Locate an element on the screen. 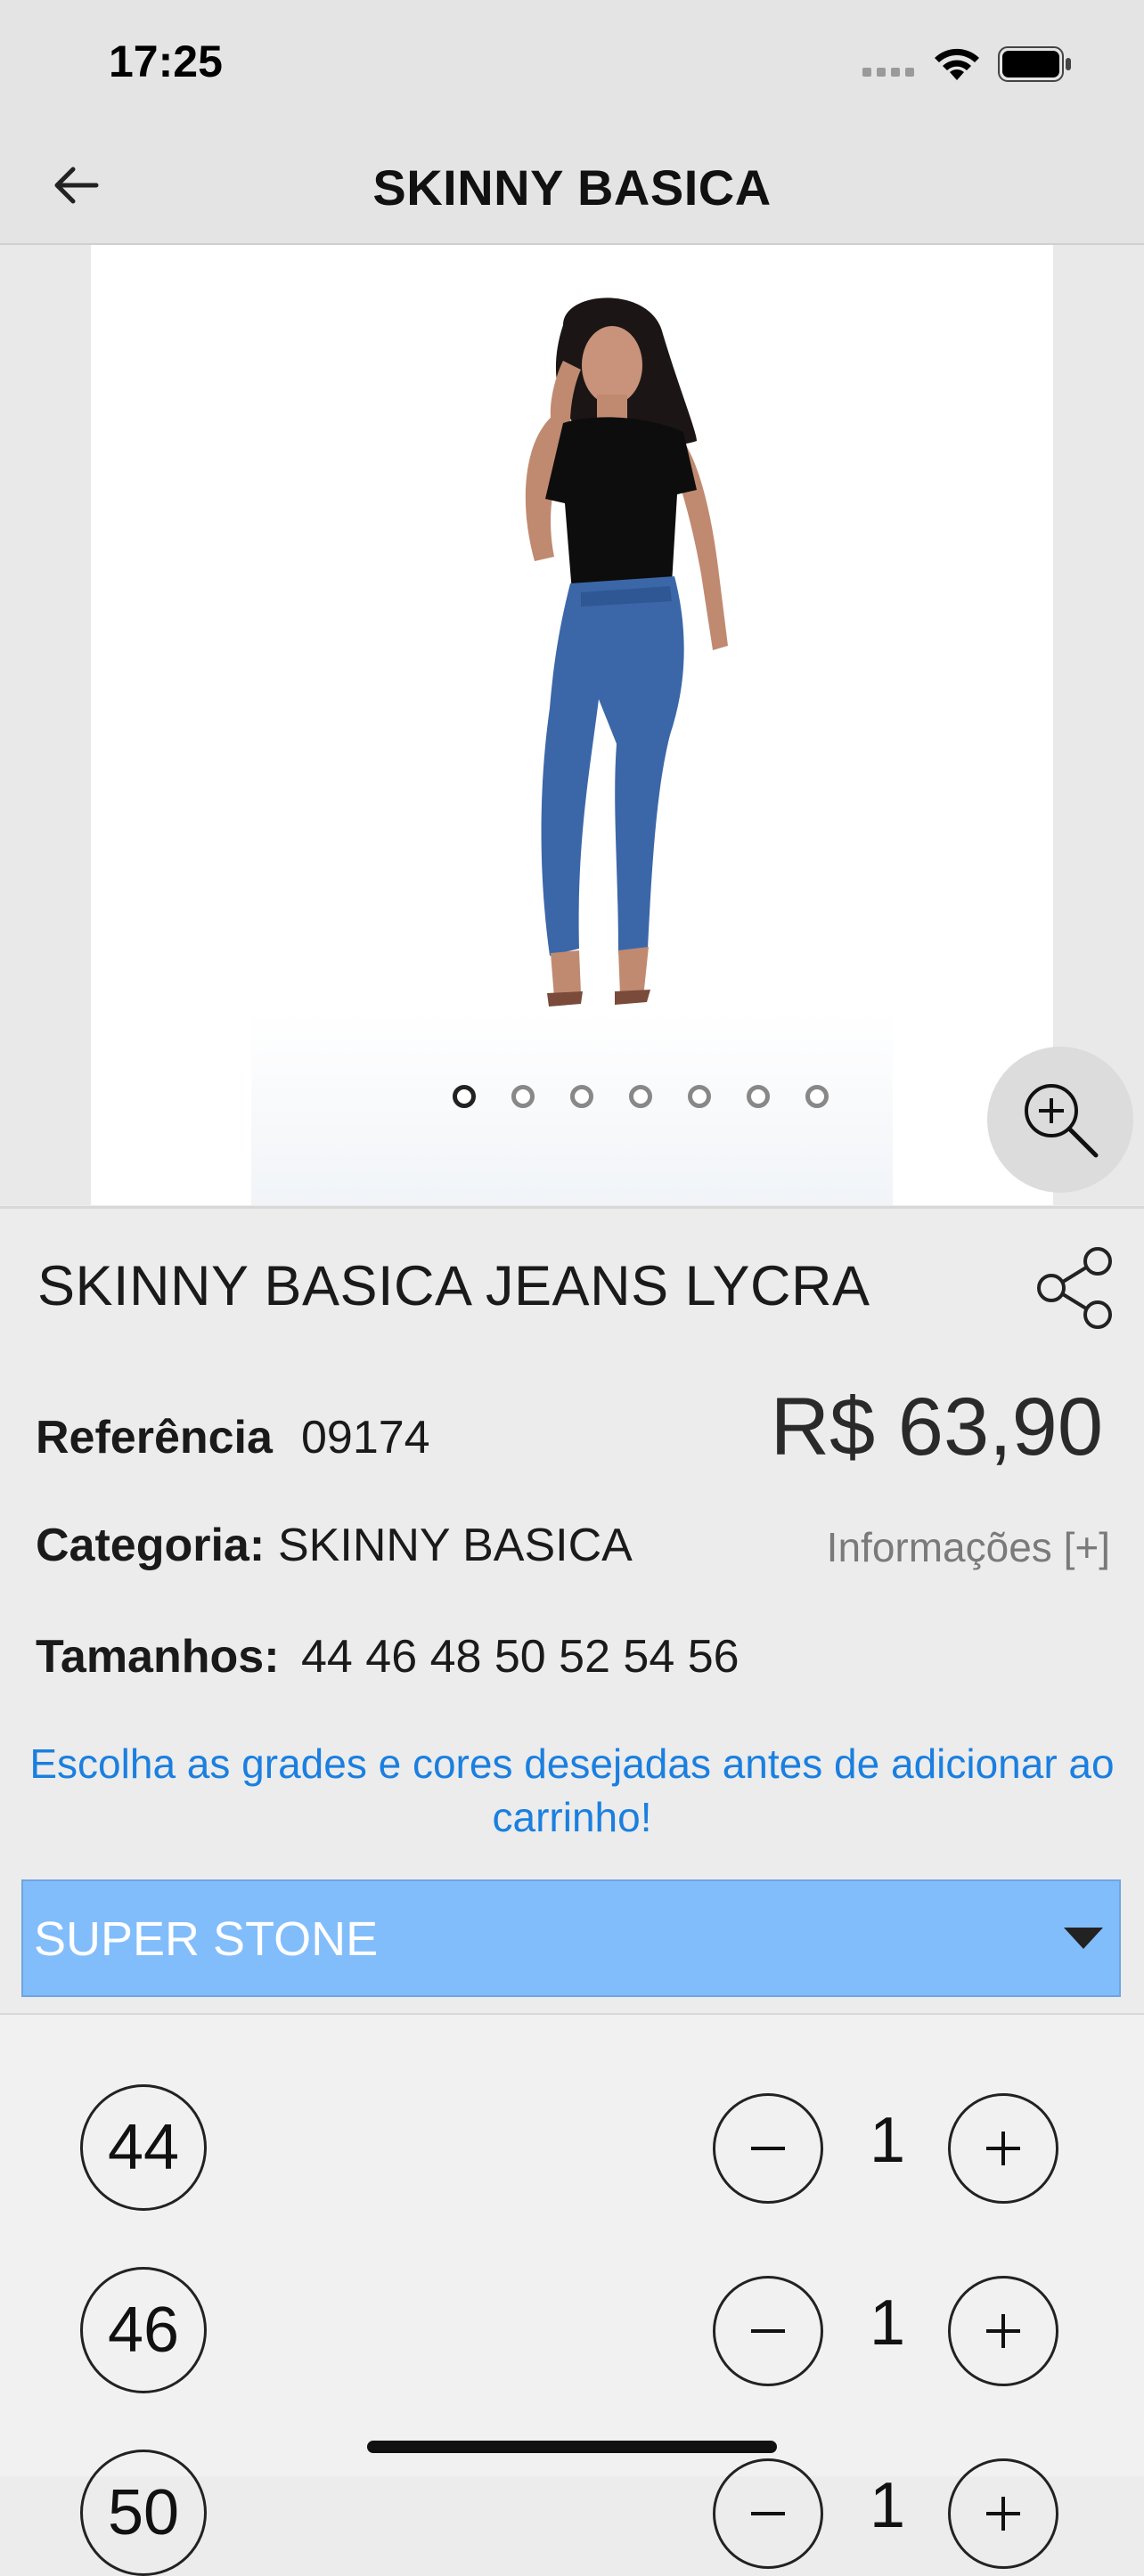 This screenshot has height=2576, width=1144. zoom-in-icon is located at coordinates (1062, 1121).